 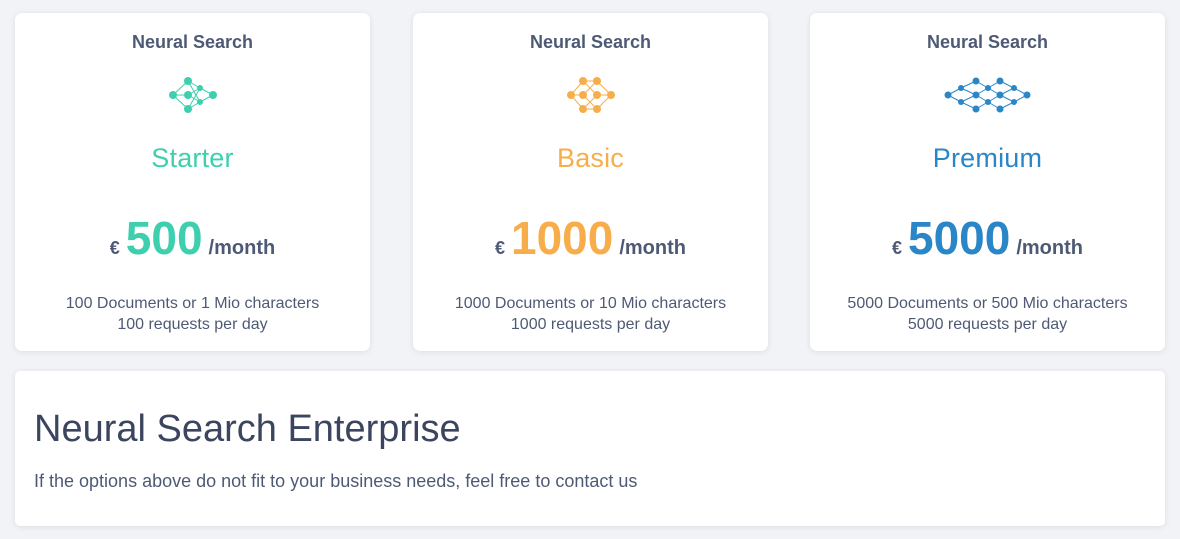 What do you see at coordinates (590, 158) in the screenshot?
I see `plan-tier-name: Basic` at bounding box center [590, 158].